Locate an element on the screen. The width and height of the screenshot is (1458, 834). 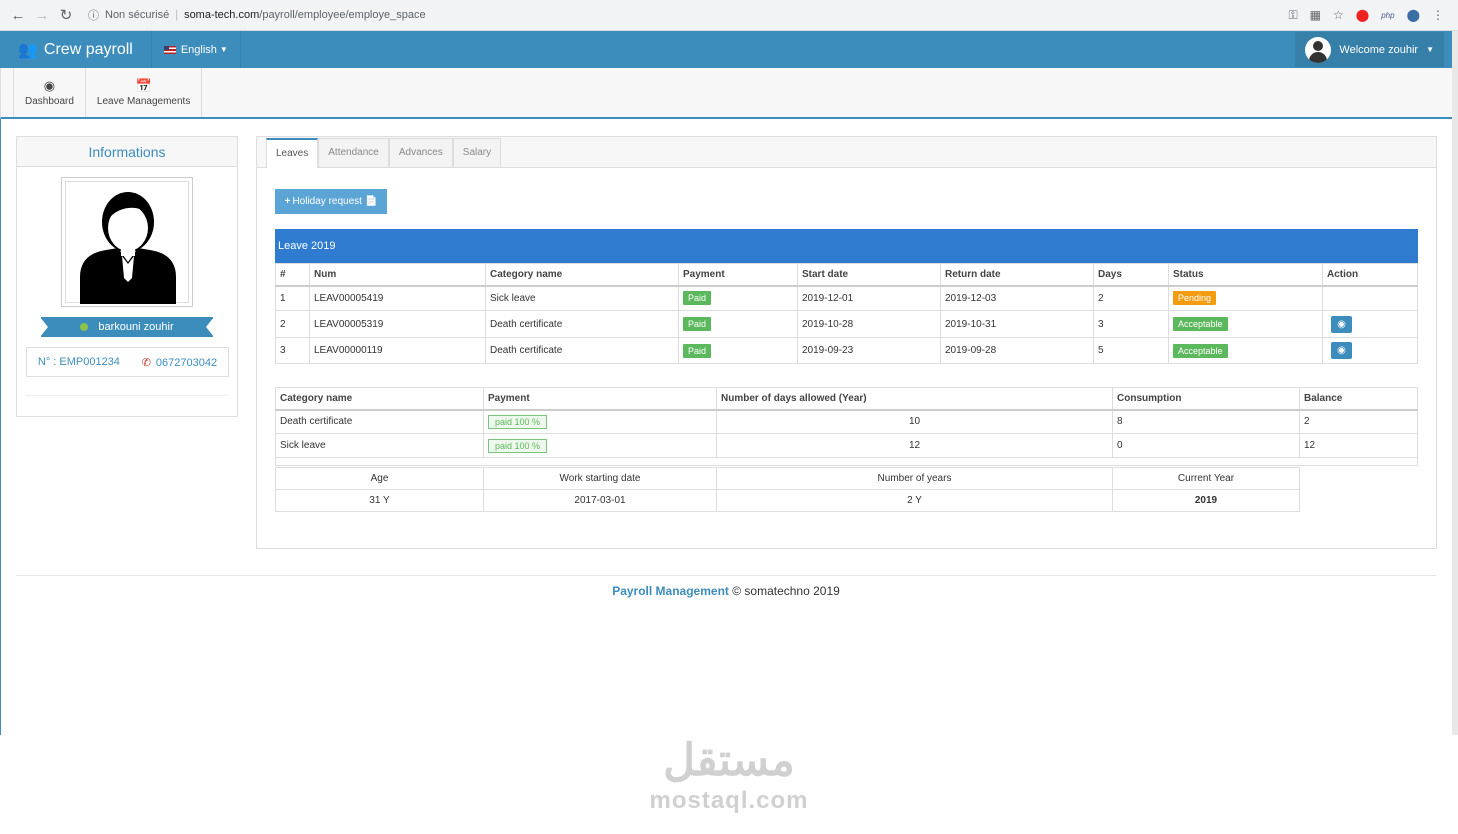
profile-panel-title: Informations is located at coordinates (127, 152).